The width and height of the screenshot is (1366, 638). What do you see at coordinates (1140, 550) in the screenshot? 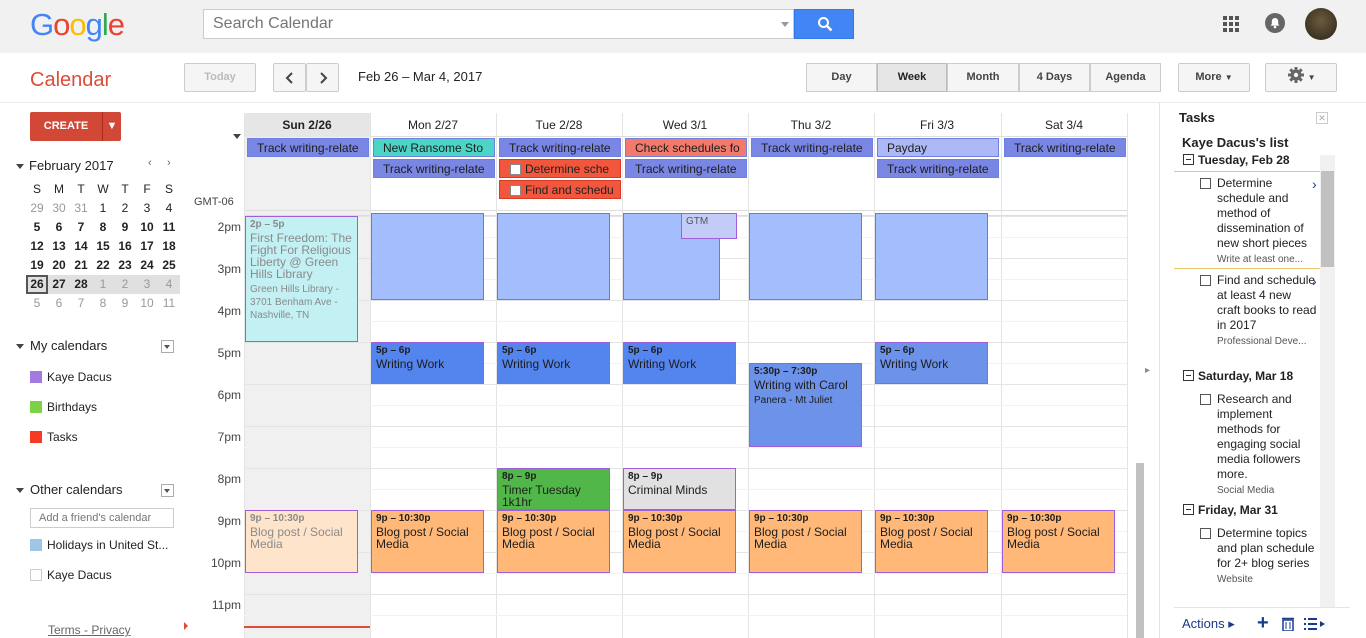
I see `grid-scrollbar` at bounding box center [1140, 550].